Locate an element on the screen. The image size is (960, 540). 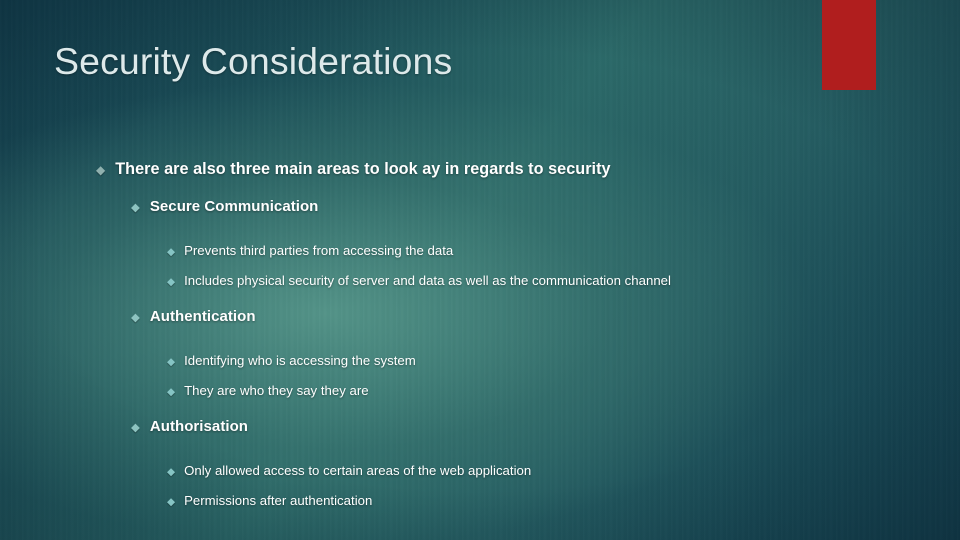
bullet-level3-text: Identifying who is accessing the system is located at coordinates (300, 360).